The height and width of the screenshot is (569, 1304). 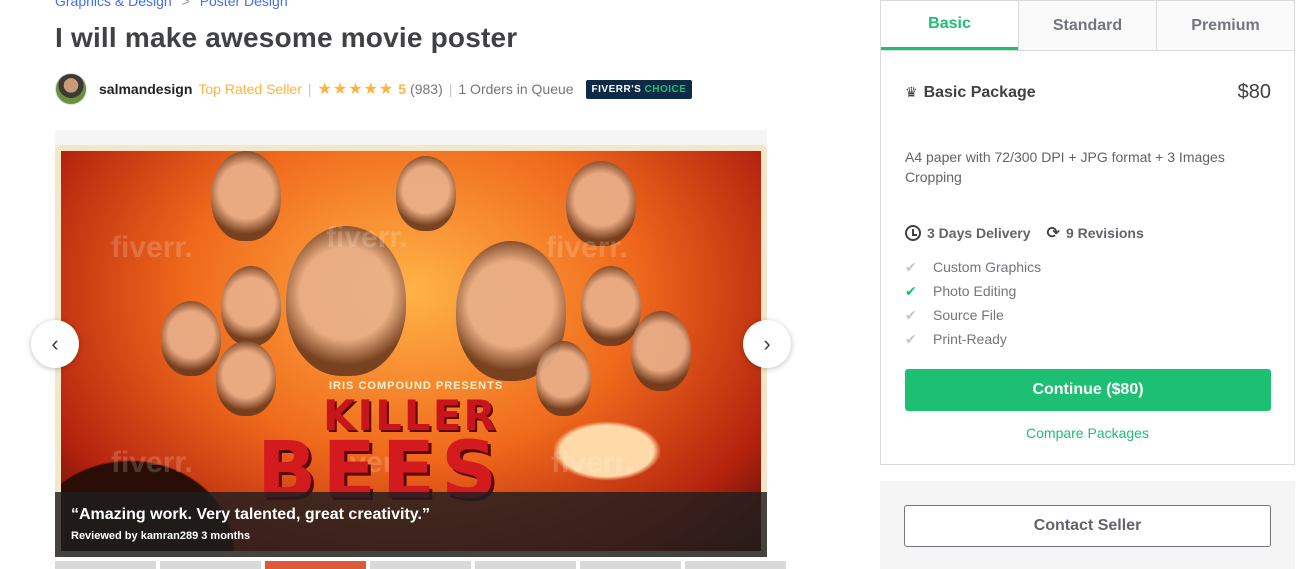 What do you see at coordinates (1225, 25) in the screenshot?
I see `tab-premium: Premium` at bounding box center [1225, 25].